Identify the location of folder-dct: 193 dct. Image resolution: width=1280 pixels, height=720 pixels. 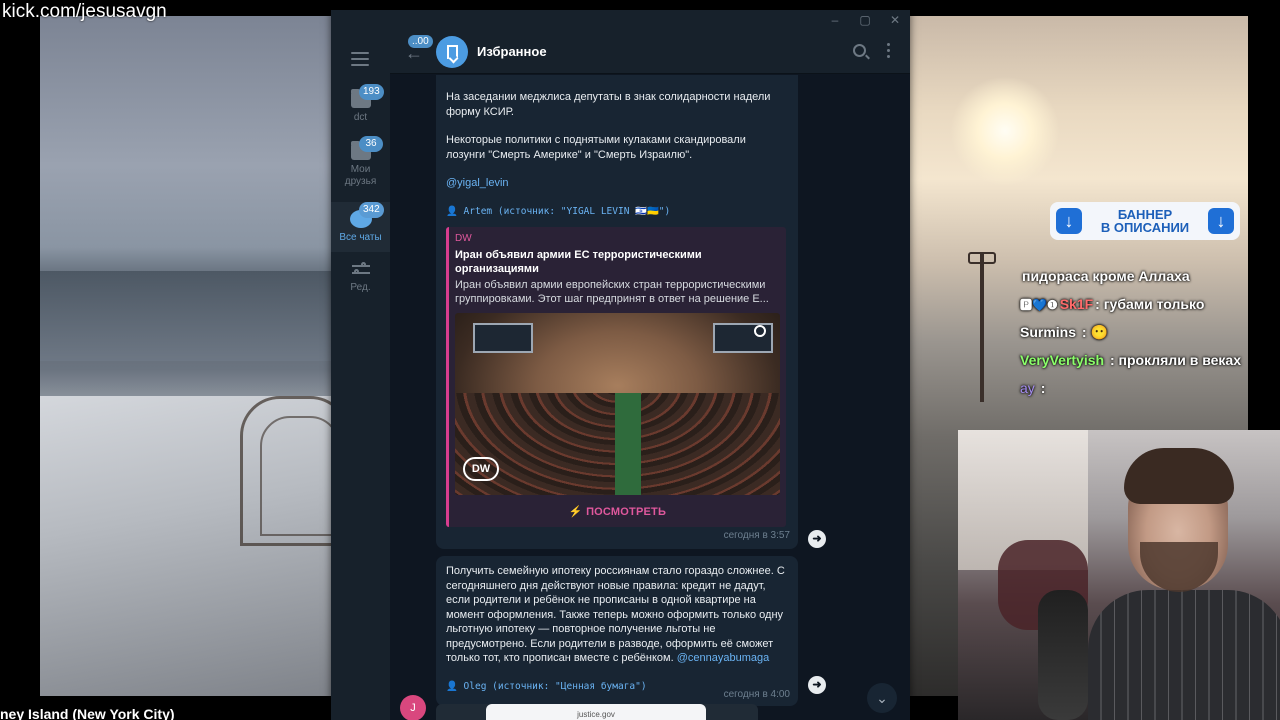
(360, 110).